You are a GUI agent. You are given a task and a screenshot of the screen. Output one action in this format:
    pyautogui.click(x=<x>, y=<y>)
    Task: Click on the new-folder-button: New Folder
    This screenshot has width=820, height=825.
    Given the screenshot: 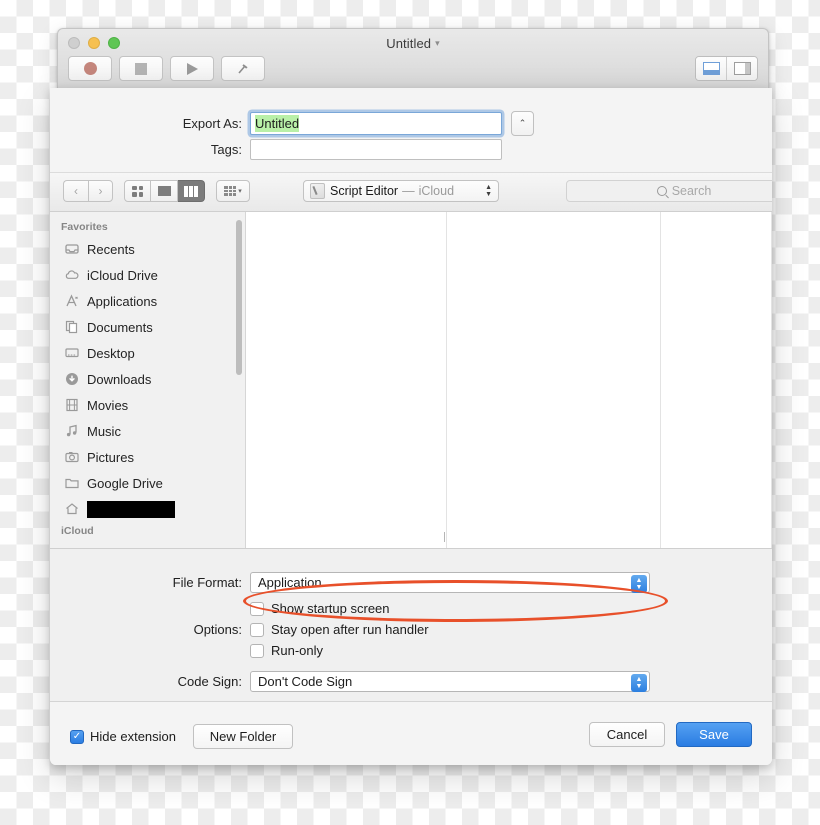 What is the action you would take?
    pyautogui.click(x=243, y=736)
    